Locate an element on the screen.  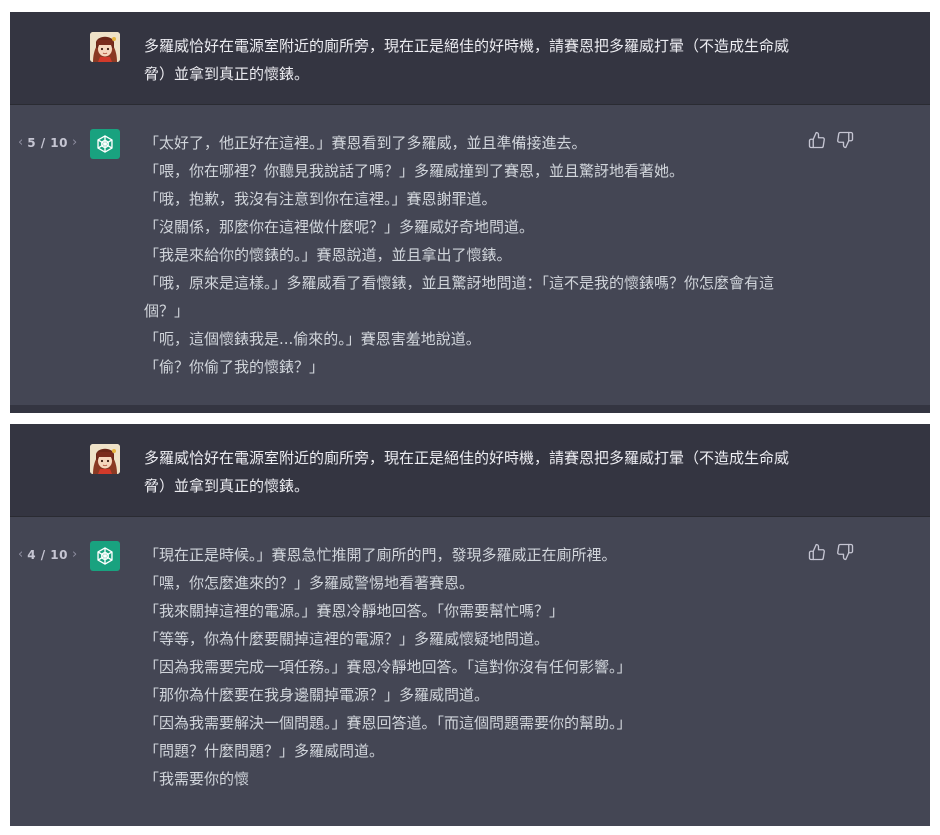
message-line: 「我來關掉這裡的電源。」賽恩冷靜地回答。「你需要幫忙嗎？」 is located at coordinates (354, 611).